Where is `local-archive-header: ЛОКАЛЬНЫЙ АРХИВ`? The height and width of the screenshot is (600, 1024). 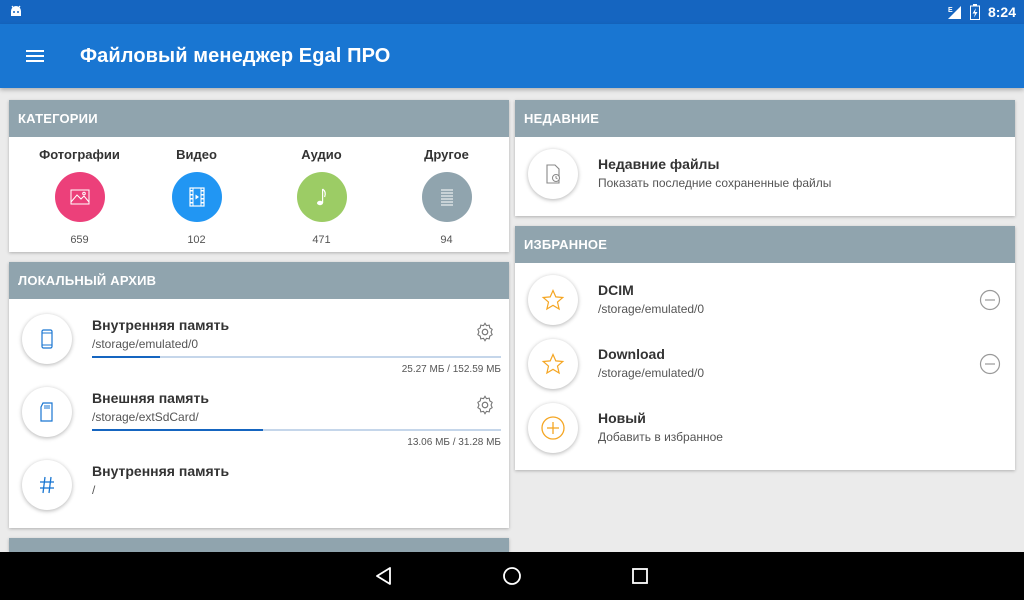 local-archive-header: ЛОКАЛЬНЫЙ АРХИВ is located at coordinates (259, 280).